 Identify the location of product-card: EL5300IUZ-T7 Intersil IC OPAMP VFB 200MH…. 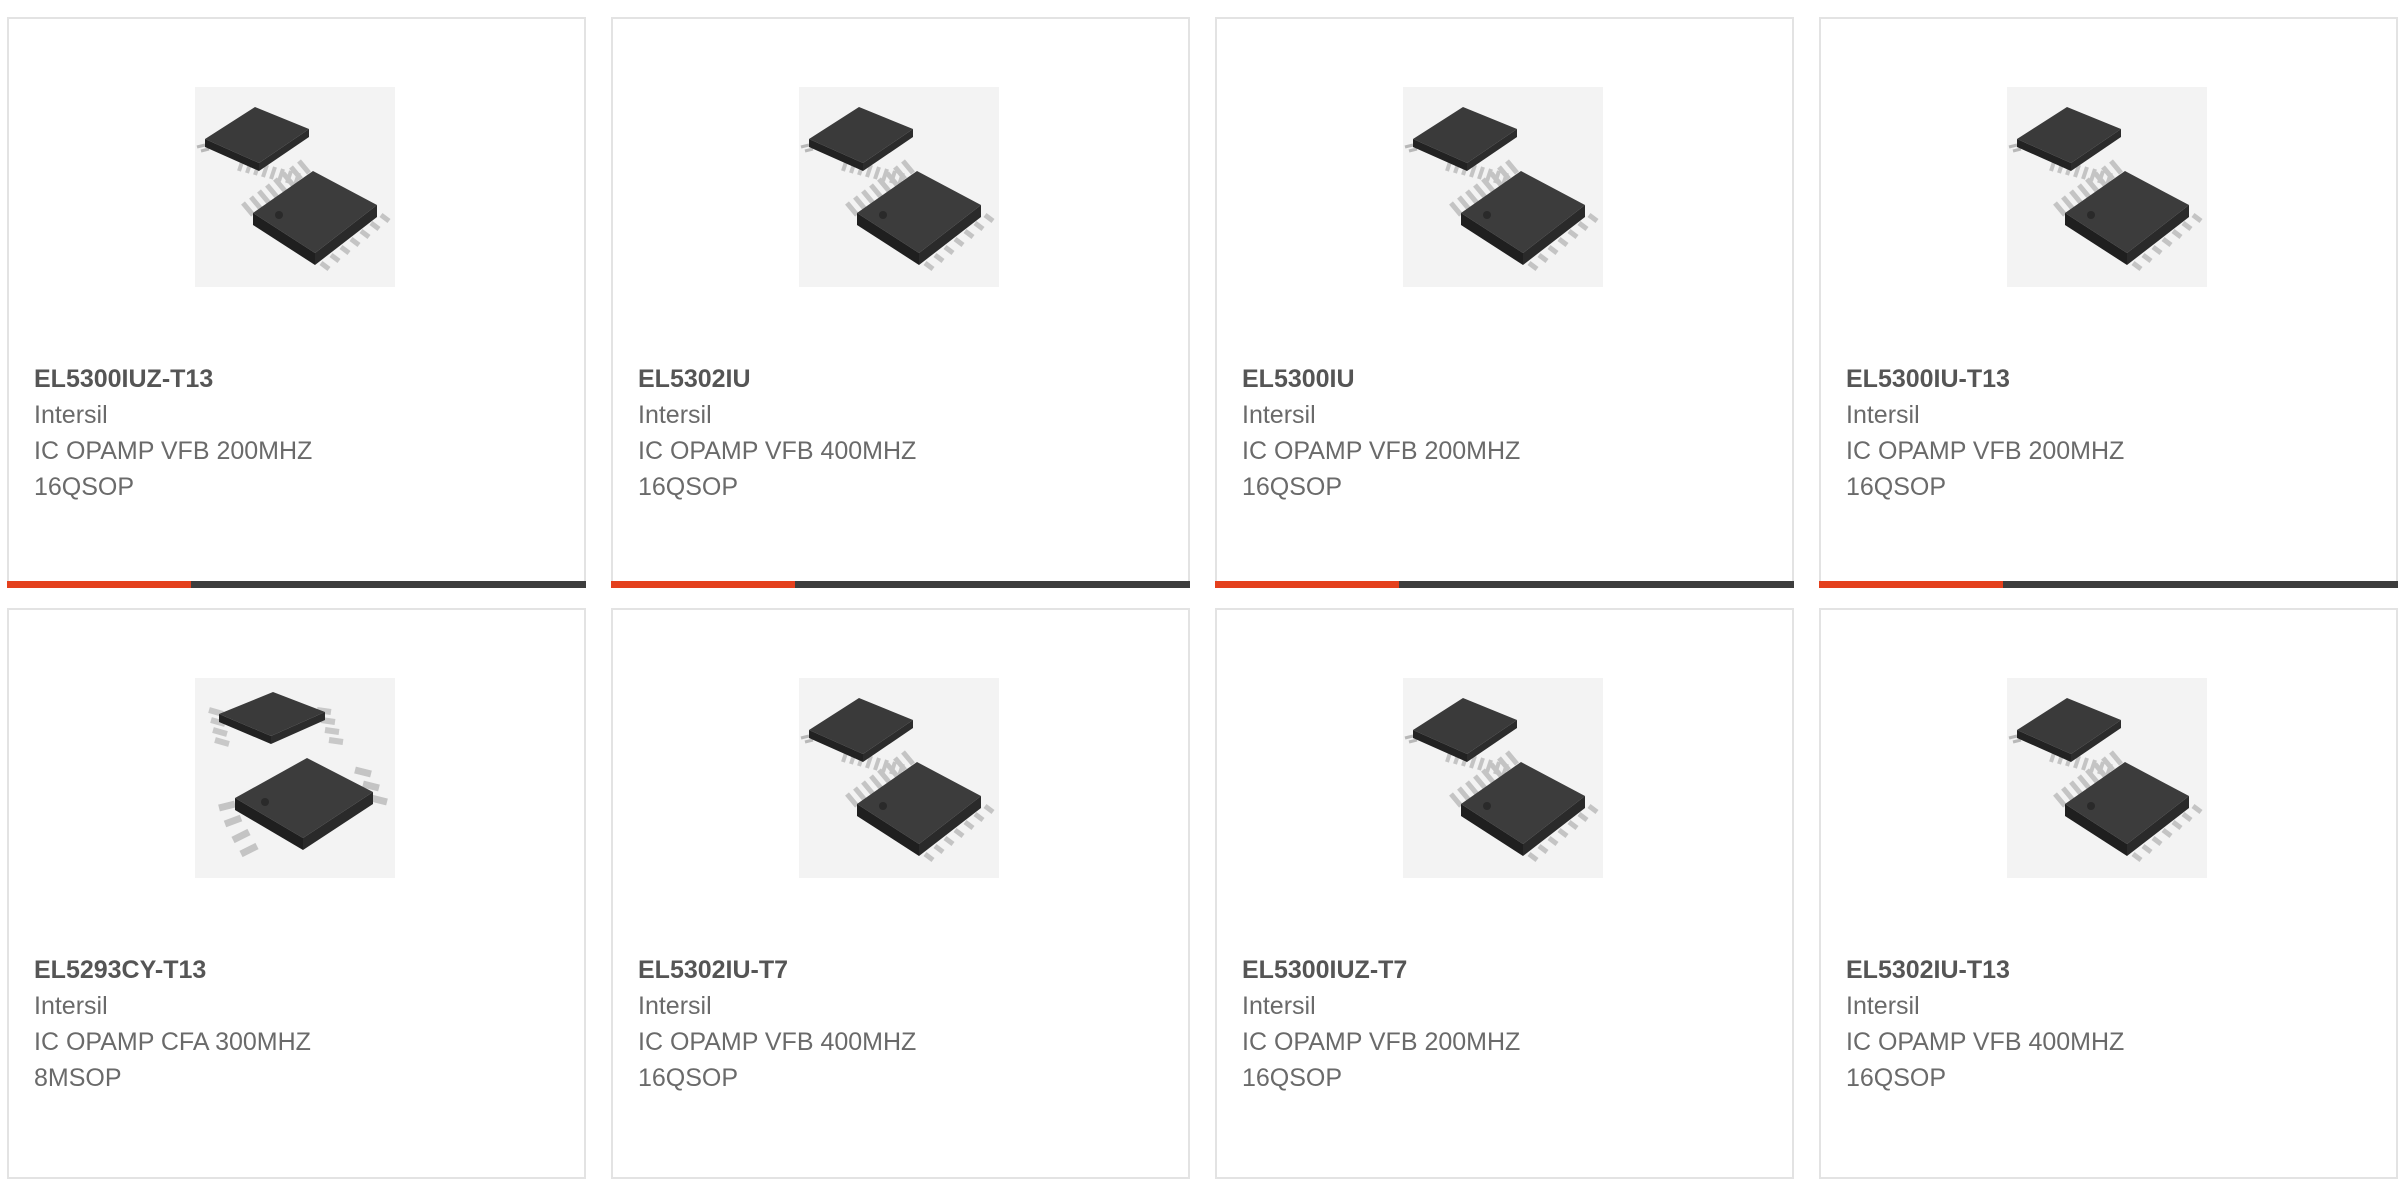
(1504, 893).